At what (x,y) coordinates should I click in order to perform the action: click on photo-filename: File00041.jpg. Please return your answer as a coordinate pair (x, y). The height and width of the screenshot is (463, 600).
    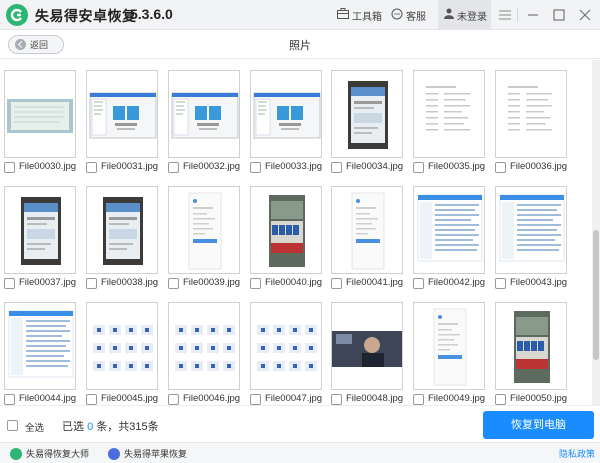
    Looking at the image, I should click on (375, 282).